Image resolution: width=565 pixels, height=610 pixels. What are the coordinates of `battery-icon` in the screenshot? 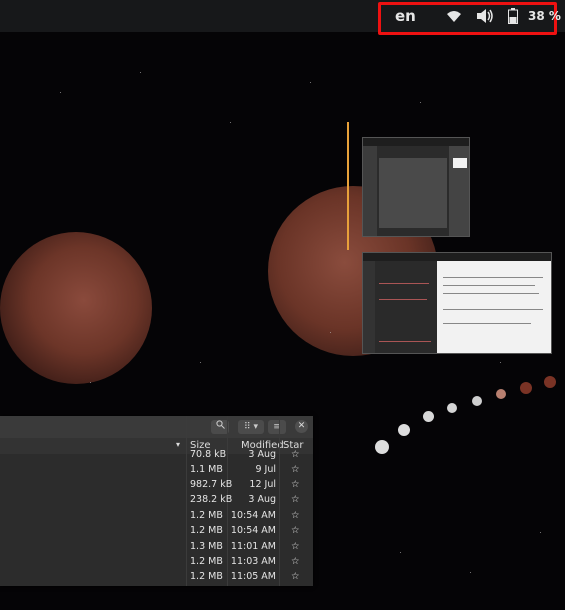 It's located at (513, 16).